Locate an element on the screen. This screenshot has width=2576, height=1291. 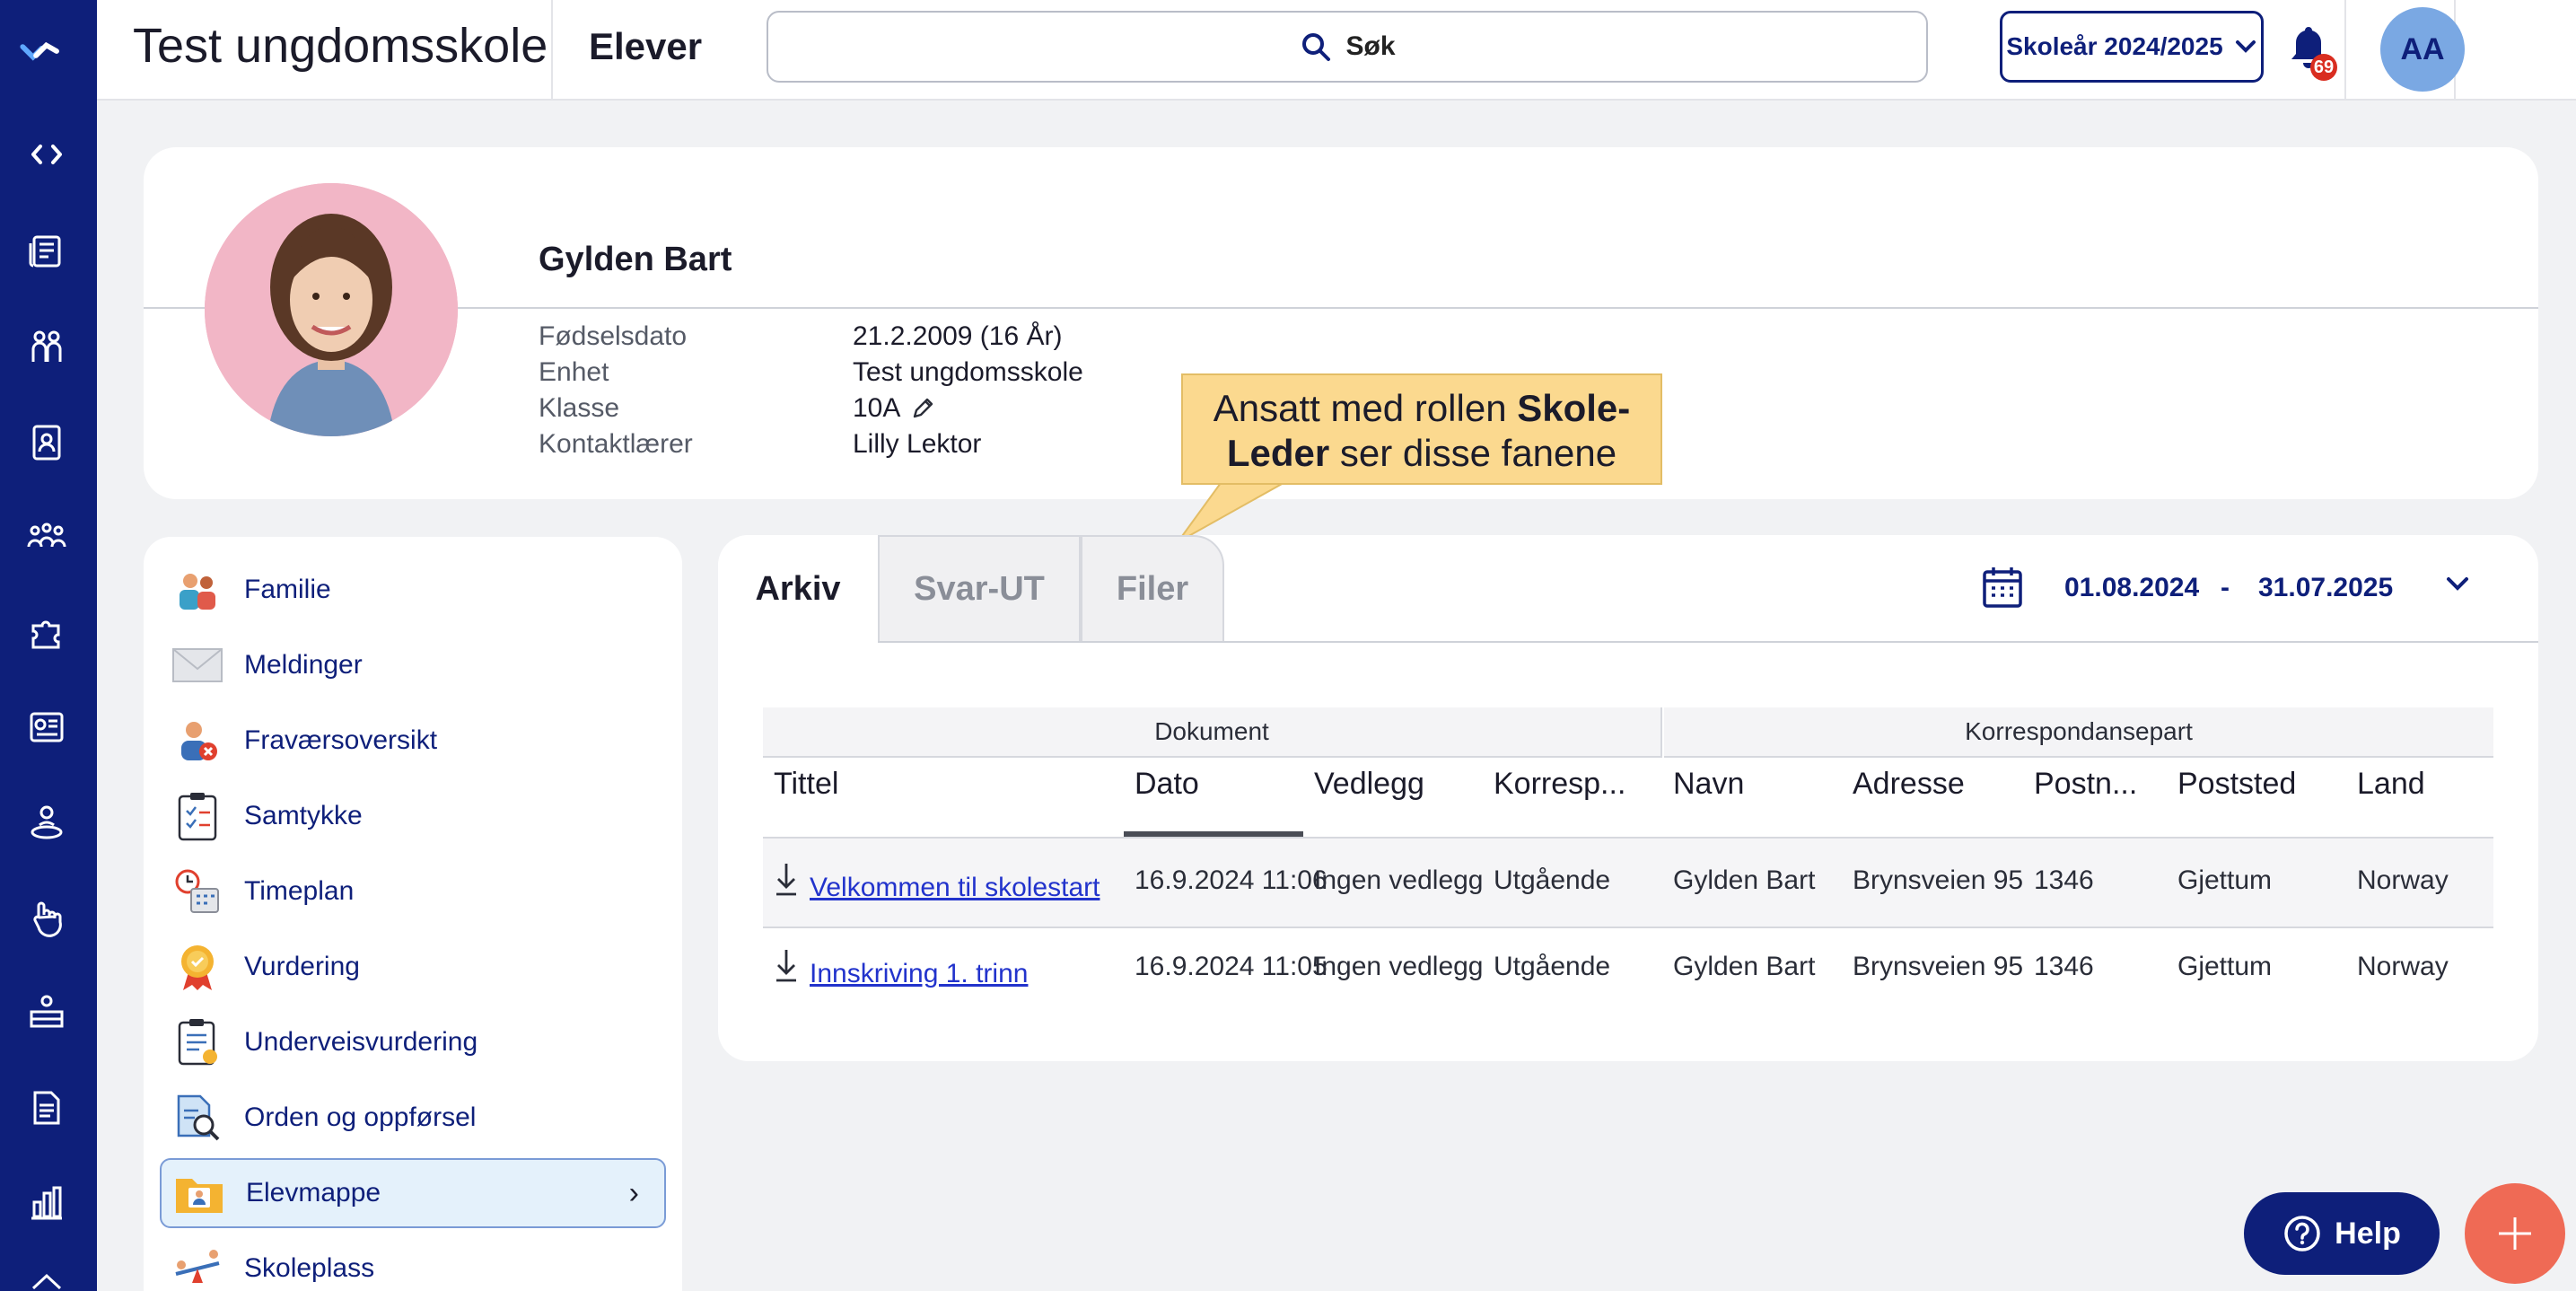
table-cell-address: Brynsveien 95 is located at coordinates (1938, 880).